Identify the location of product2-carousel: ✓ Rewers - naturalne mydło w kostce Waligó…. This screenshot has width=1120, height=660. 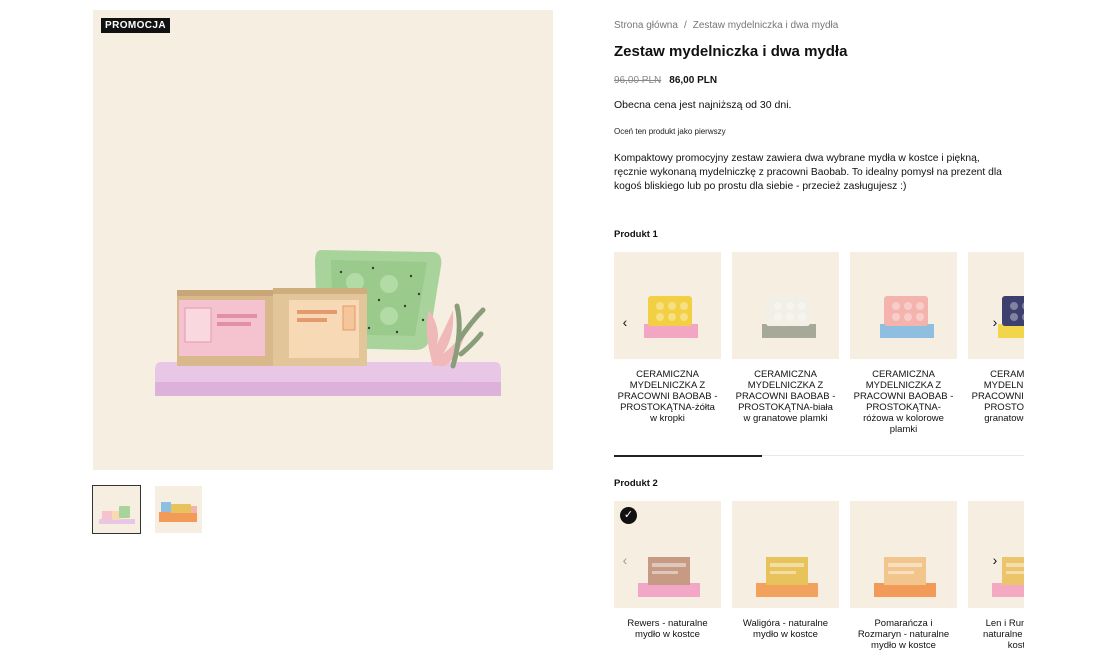
(819, 580).